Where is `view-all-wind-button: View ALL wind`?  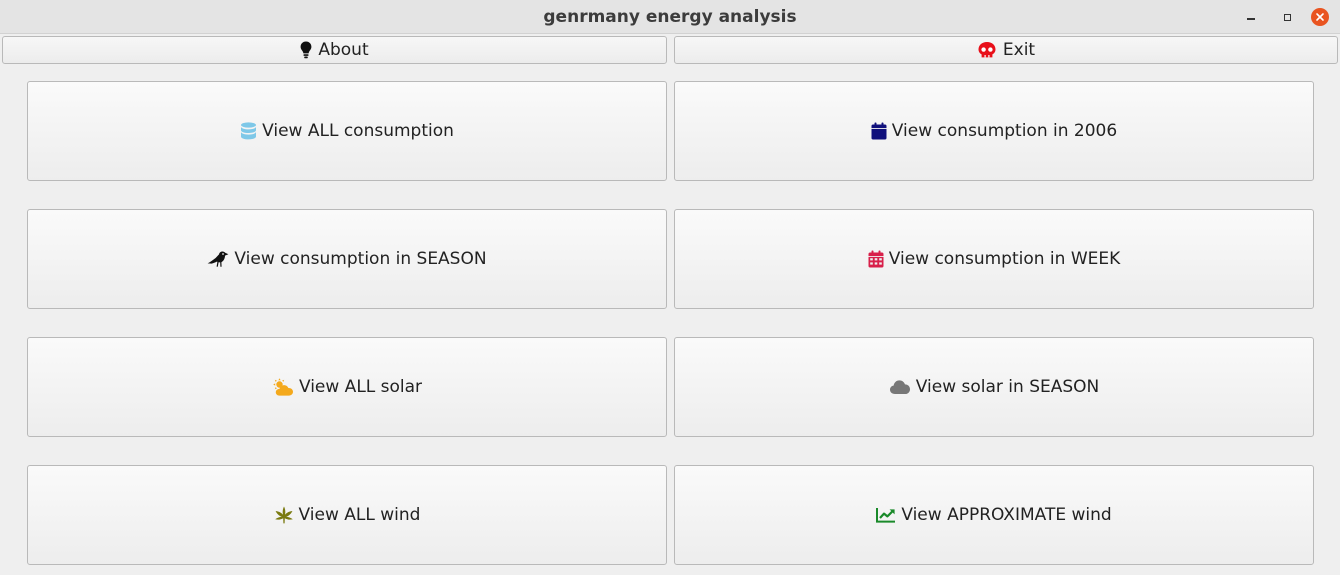
view-all-wind-button: View ALL wind is located at coordinates (347, 515).